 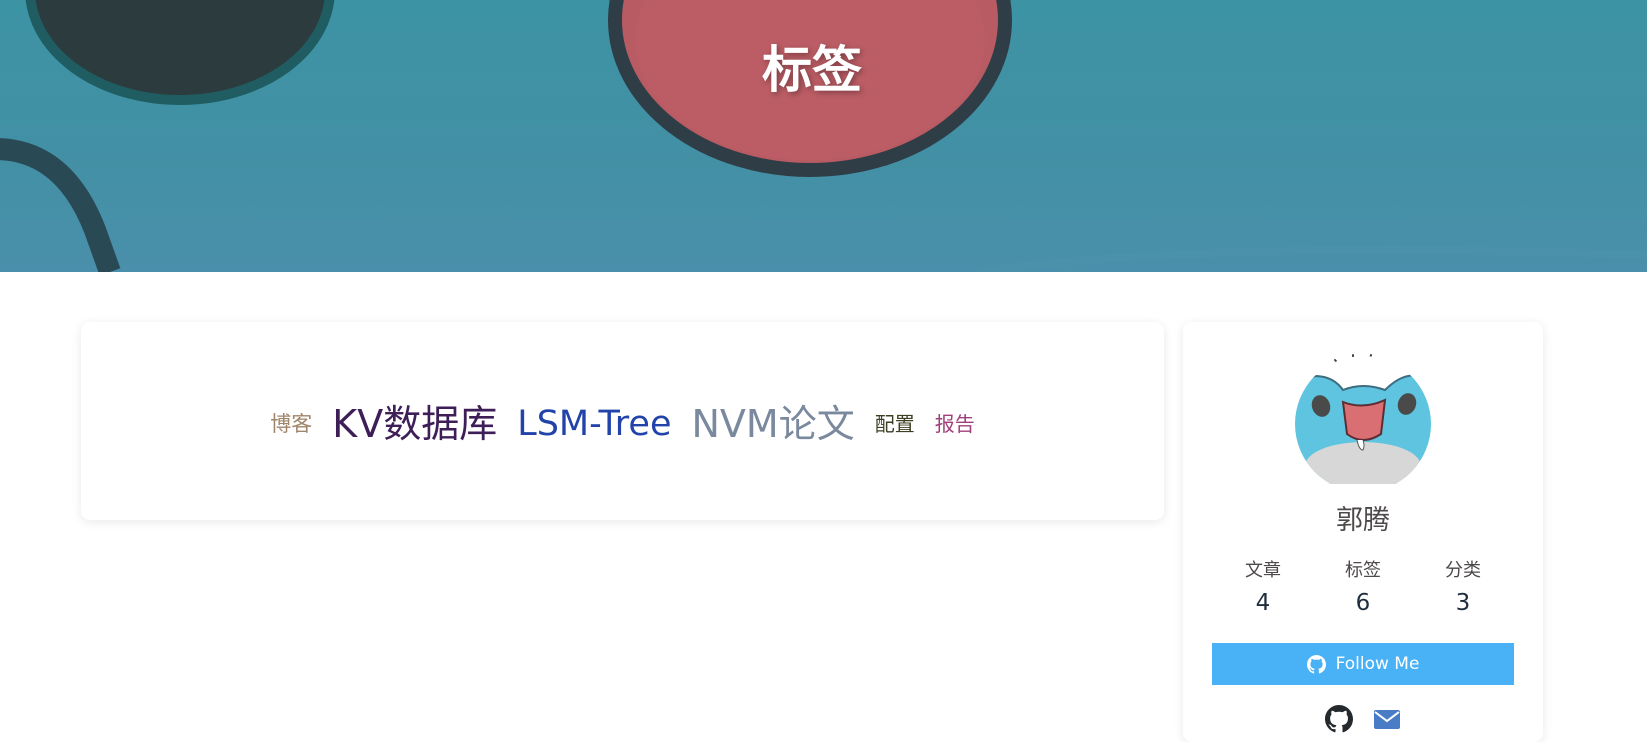 What do you see at coordinates (1363, 603) in the screenshot?
I see `stat-value: 6` at bounding box center [1363, 603].